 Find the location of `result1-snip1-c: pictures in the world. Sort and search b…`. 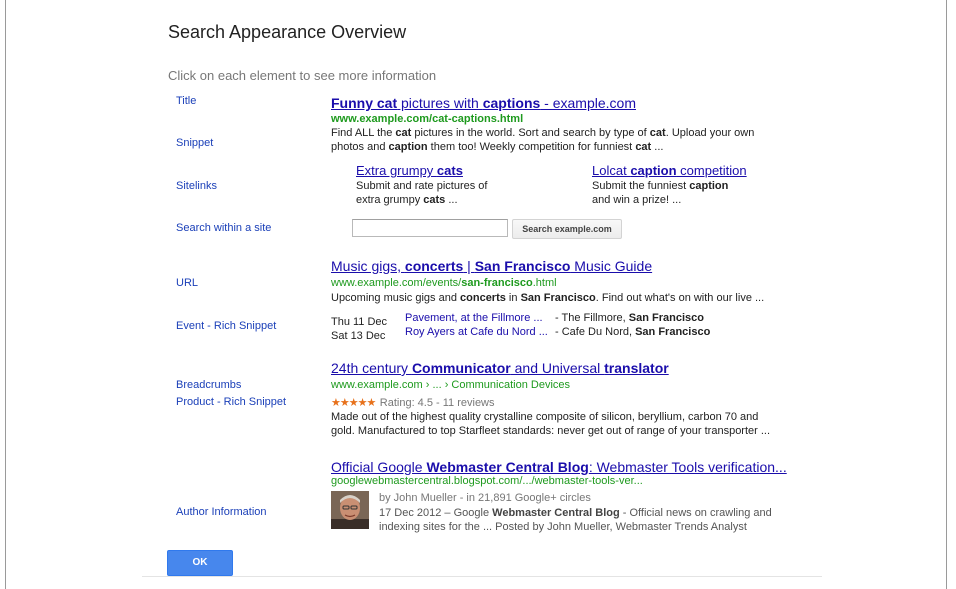

result1-snip1-c: pictures in the world. Sort and search b… is located at coordinates (530, 133).